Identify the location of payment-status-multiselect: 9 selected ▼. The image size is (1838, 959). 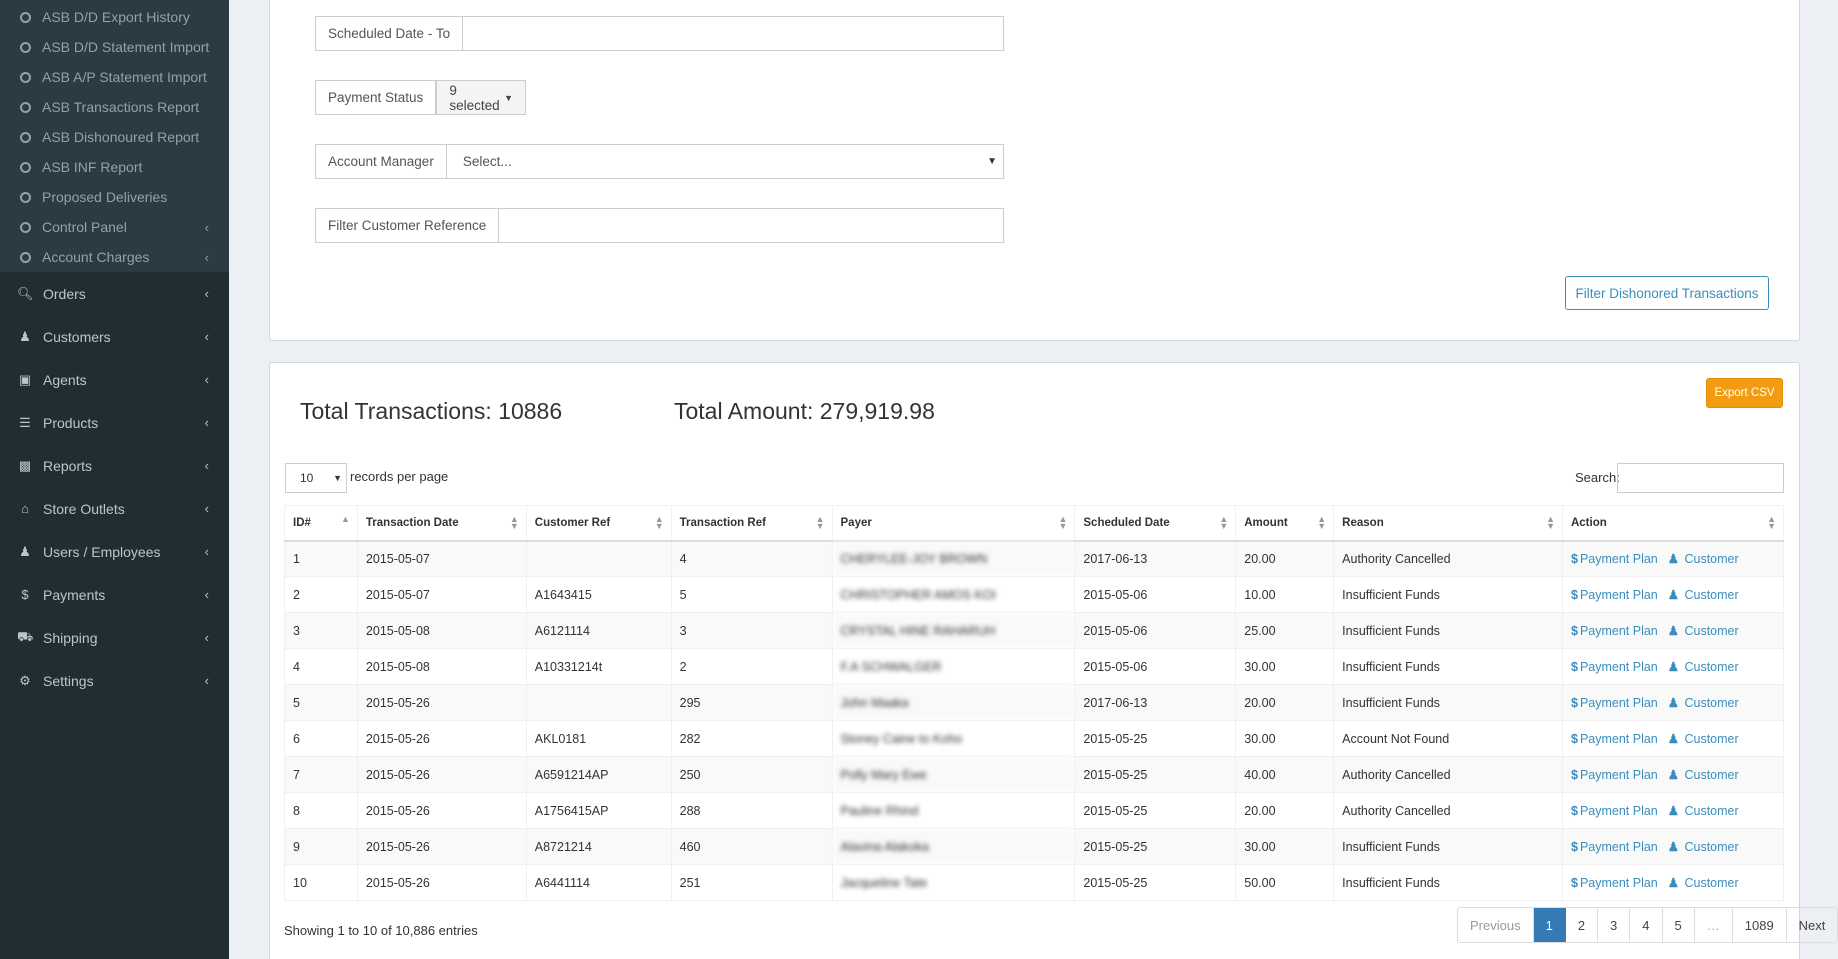
(480, 97).